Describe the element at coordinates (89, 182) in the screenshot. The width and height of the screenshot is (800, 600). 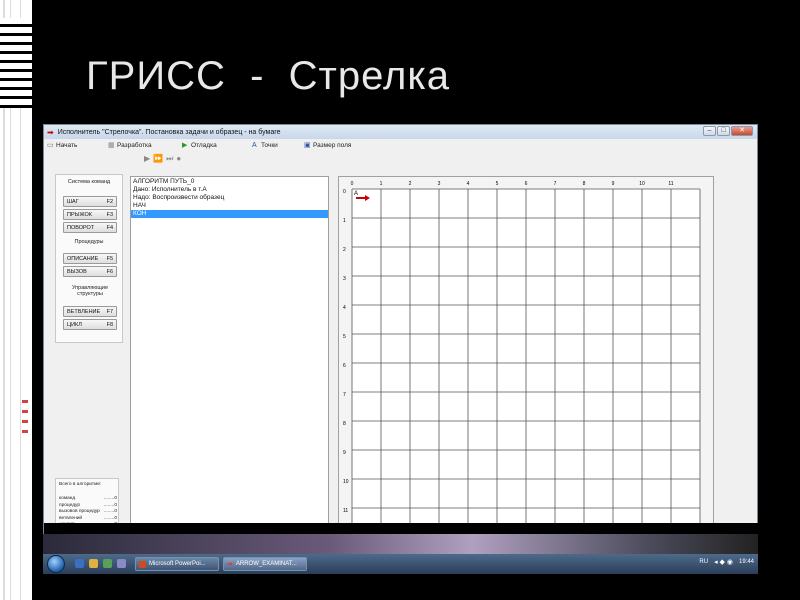
I see `system-heading: Система команд` at that location.